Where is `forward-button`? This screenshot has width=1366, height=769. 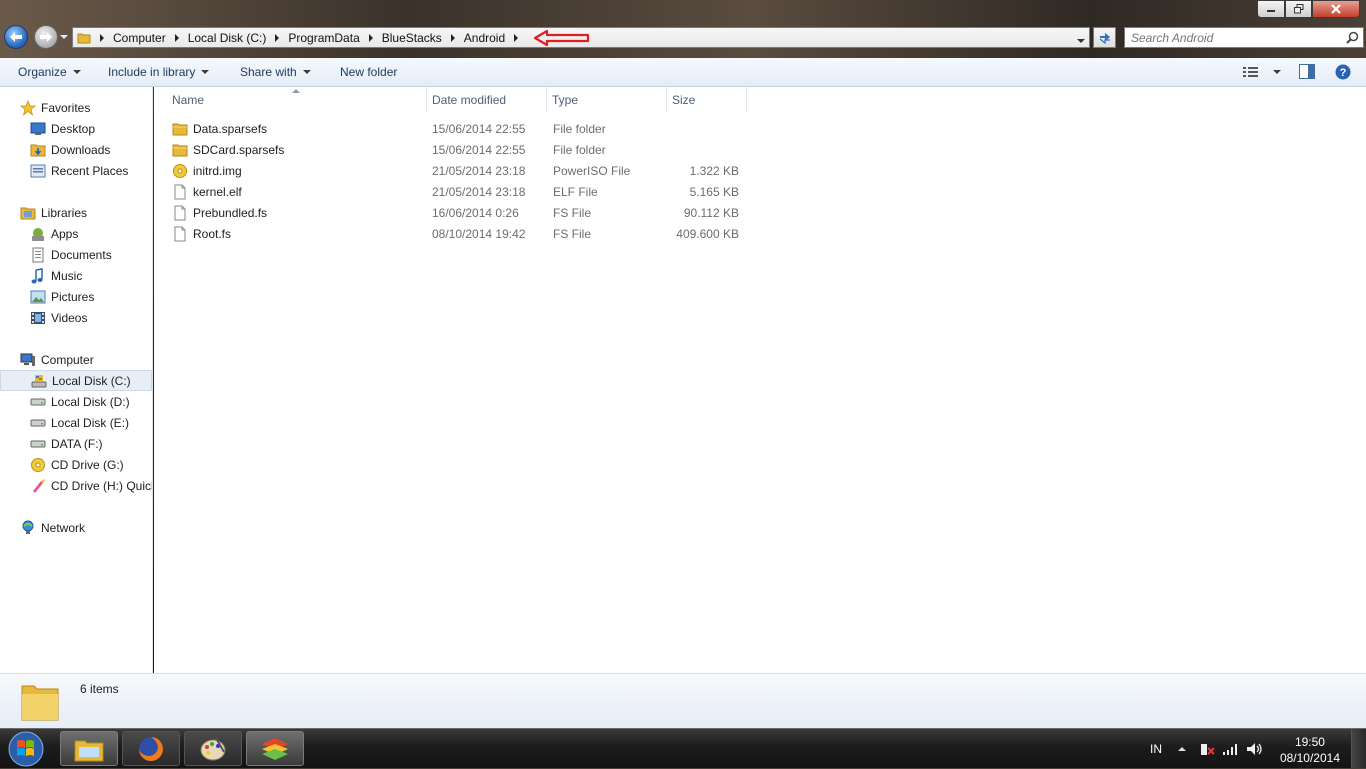
forward-button is located at coordinates (46, 37).